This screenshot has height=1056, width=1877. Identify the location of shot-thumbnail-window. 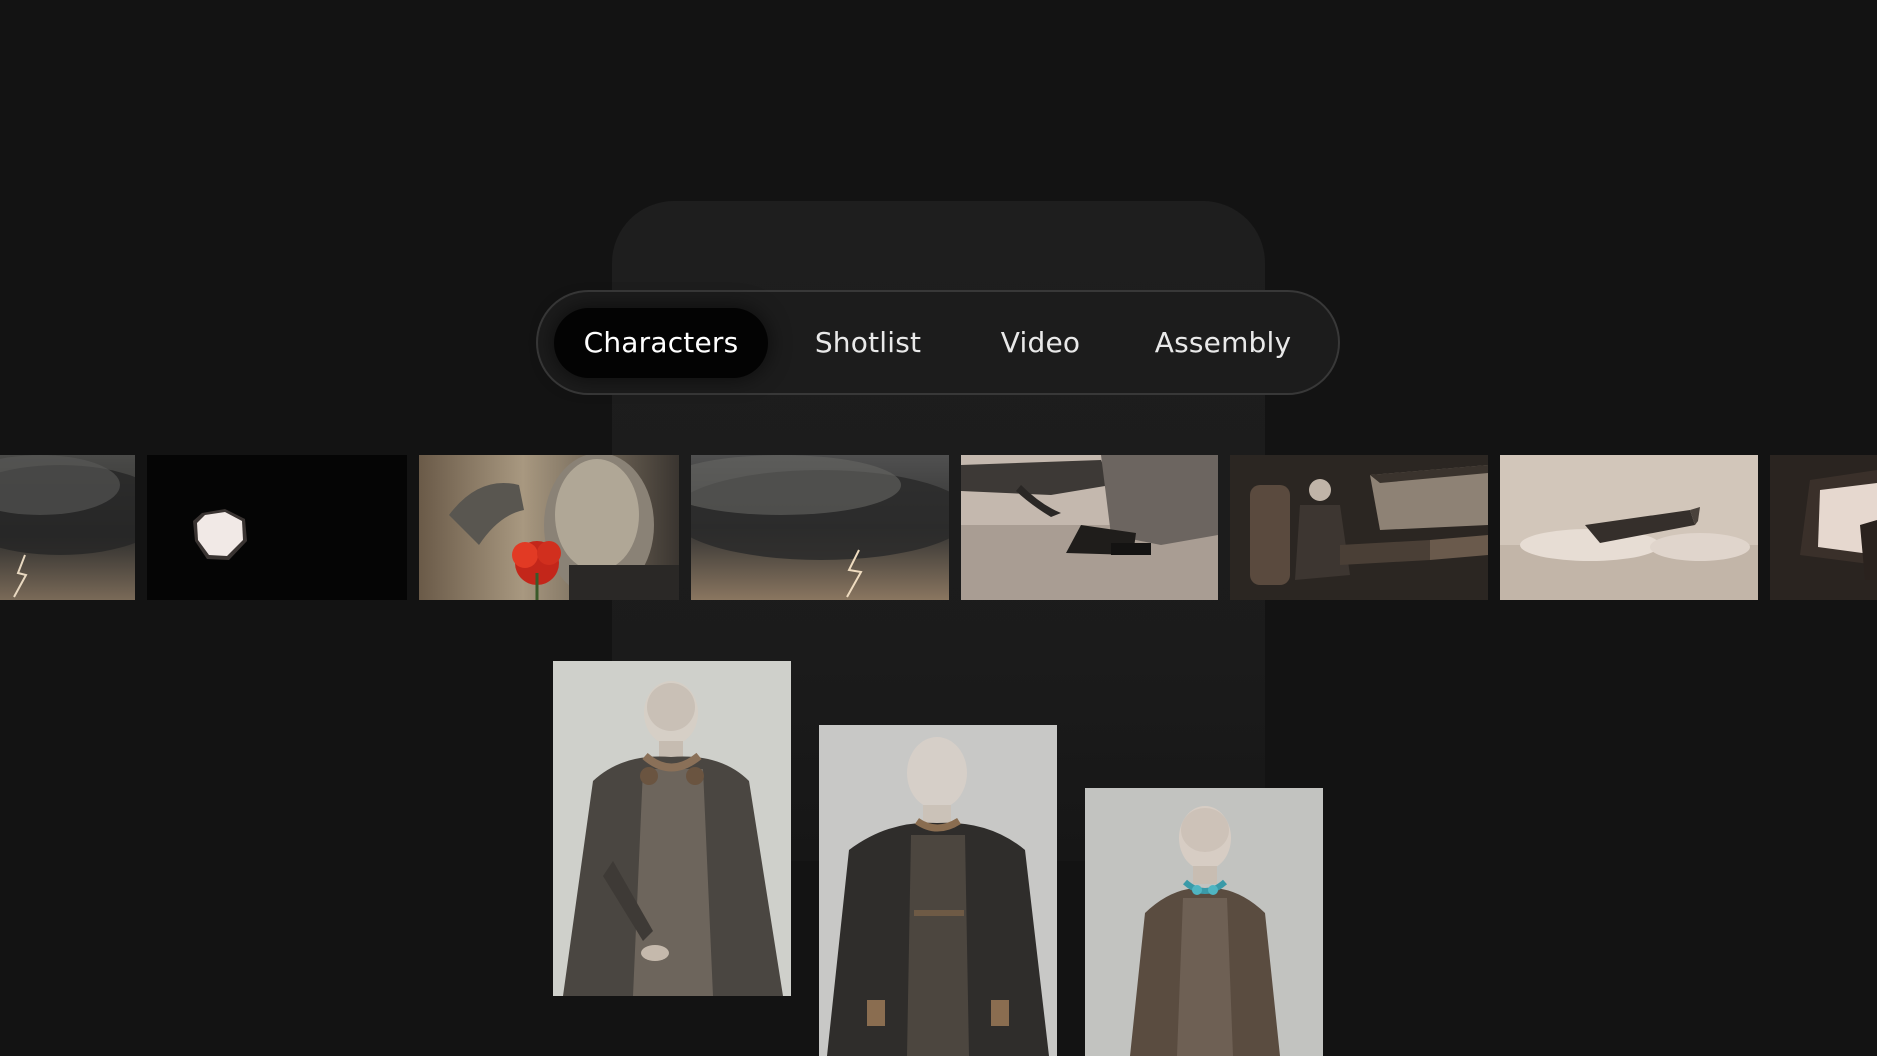
(1823, 527).